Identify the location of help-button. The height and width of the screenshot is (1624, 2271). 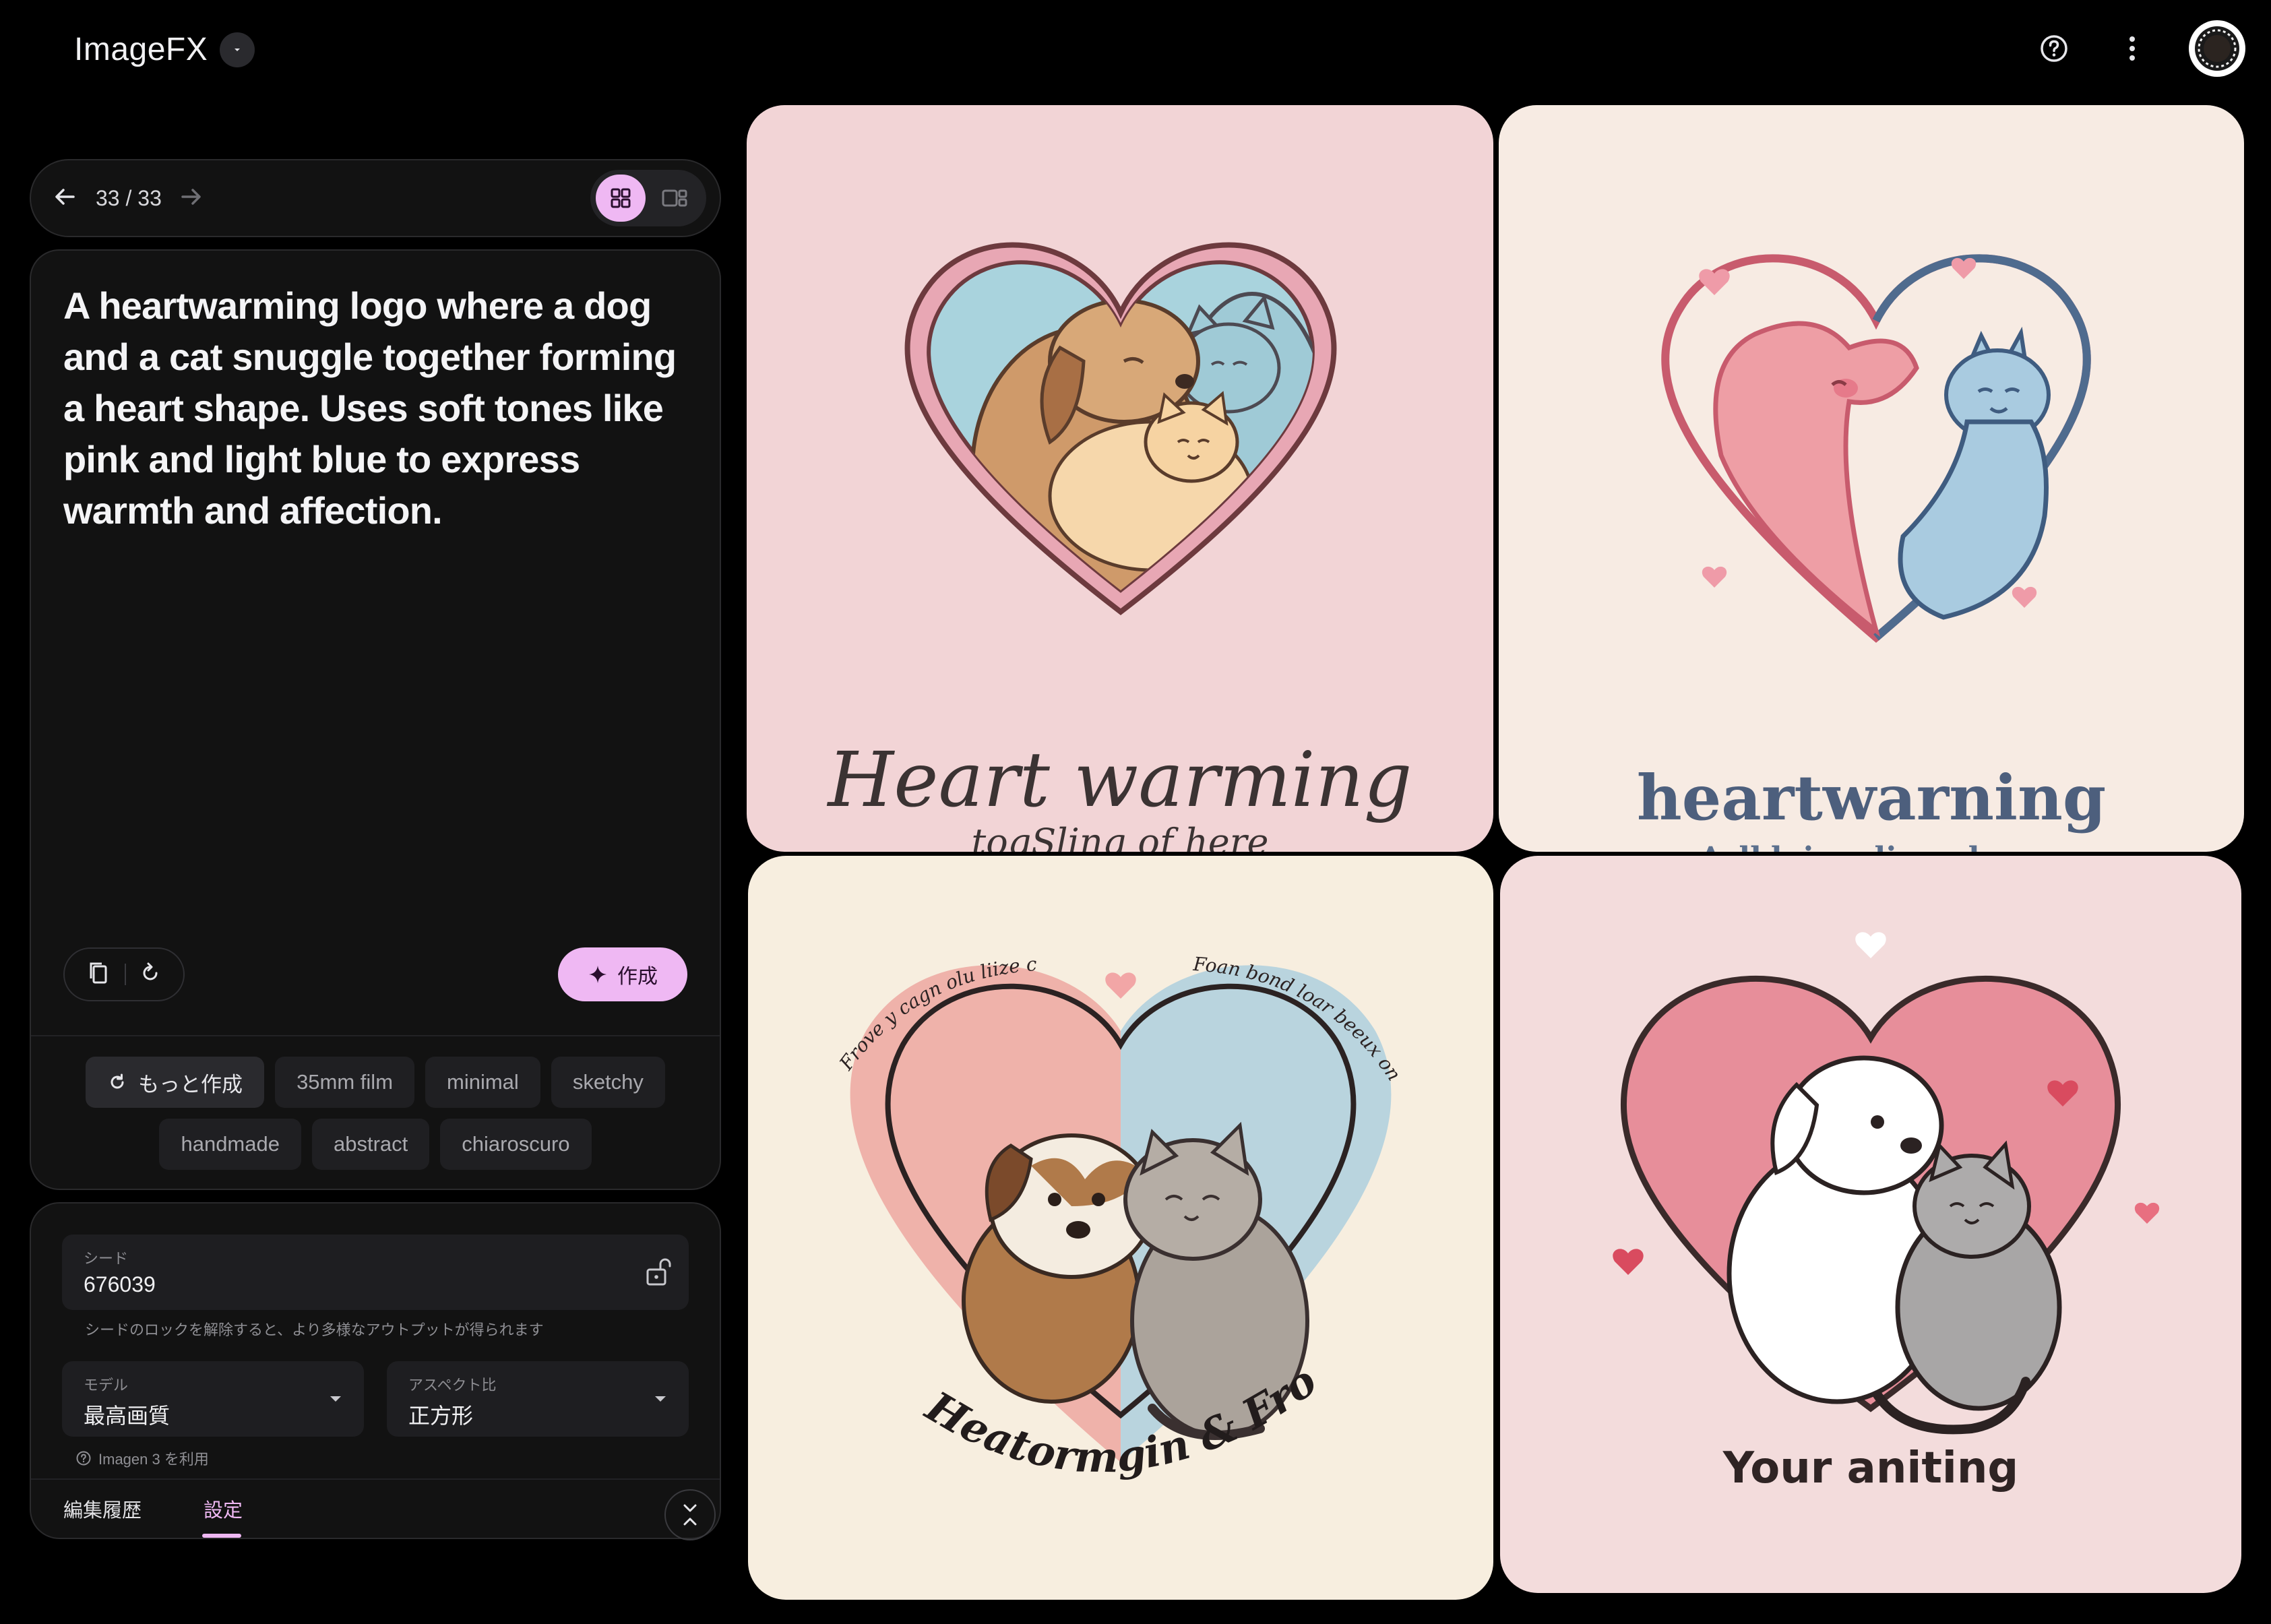
(2054, 49).